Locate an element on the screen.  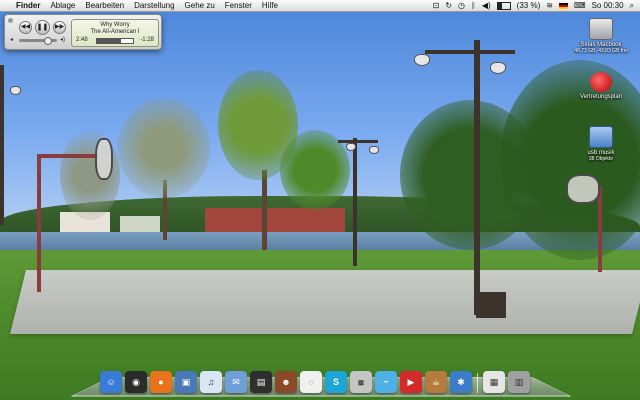
menu-bearbeiten: Bearbeiten is located at coordinates (104, 5).